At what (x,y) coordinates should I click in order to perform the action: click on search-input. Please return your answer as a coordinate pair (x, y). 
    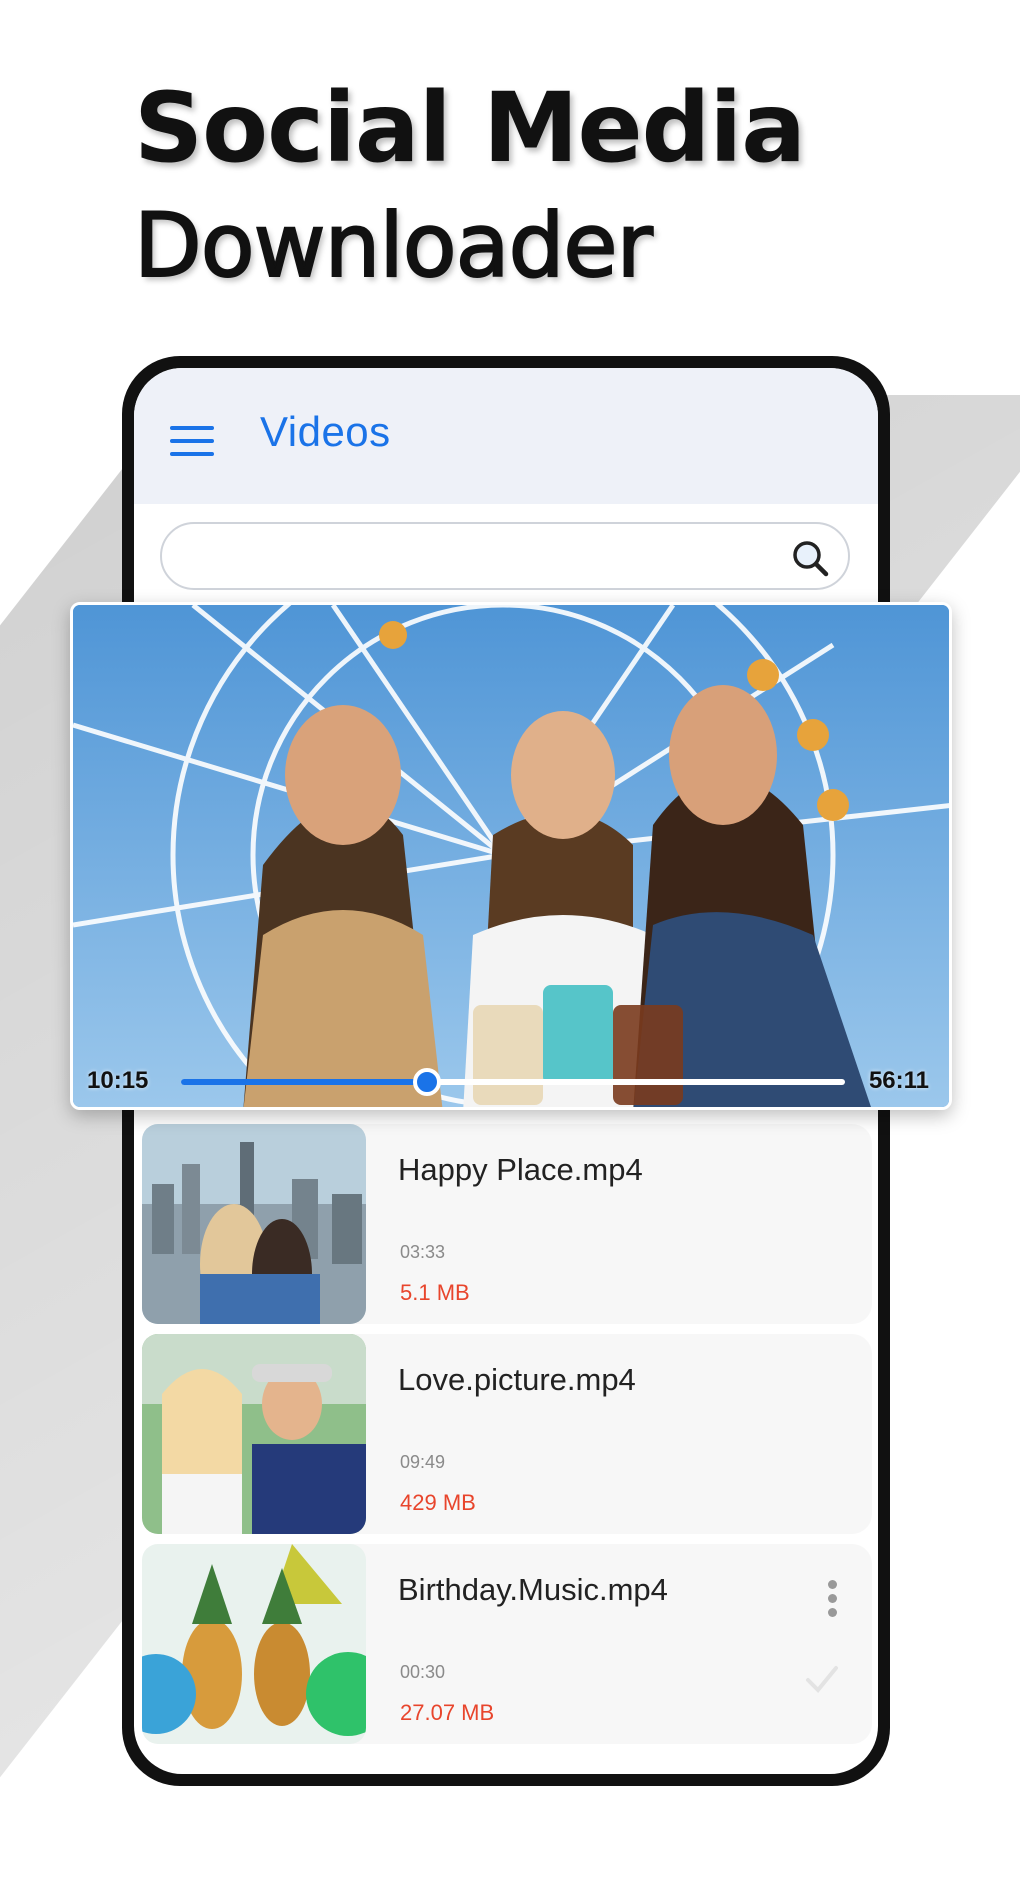
    Looking at the image, I should click on (468, 557).